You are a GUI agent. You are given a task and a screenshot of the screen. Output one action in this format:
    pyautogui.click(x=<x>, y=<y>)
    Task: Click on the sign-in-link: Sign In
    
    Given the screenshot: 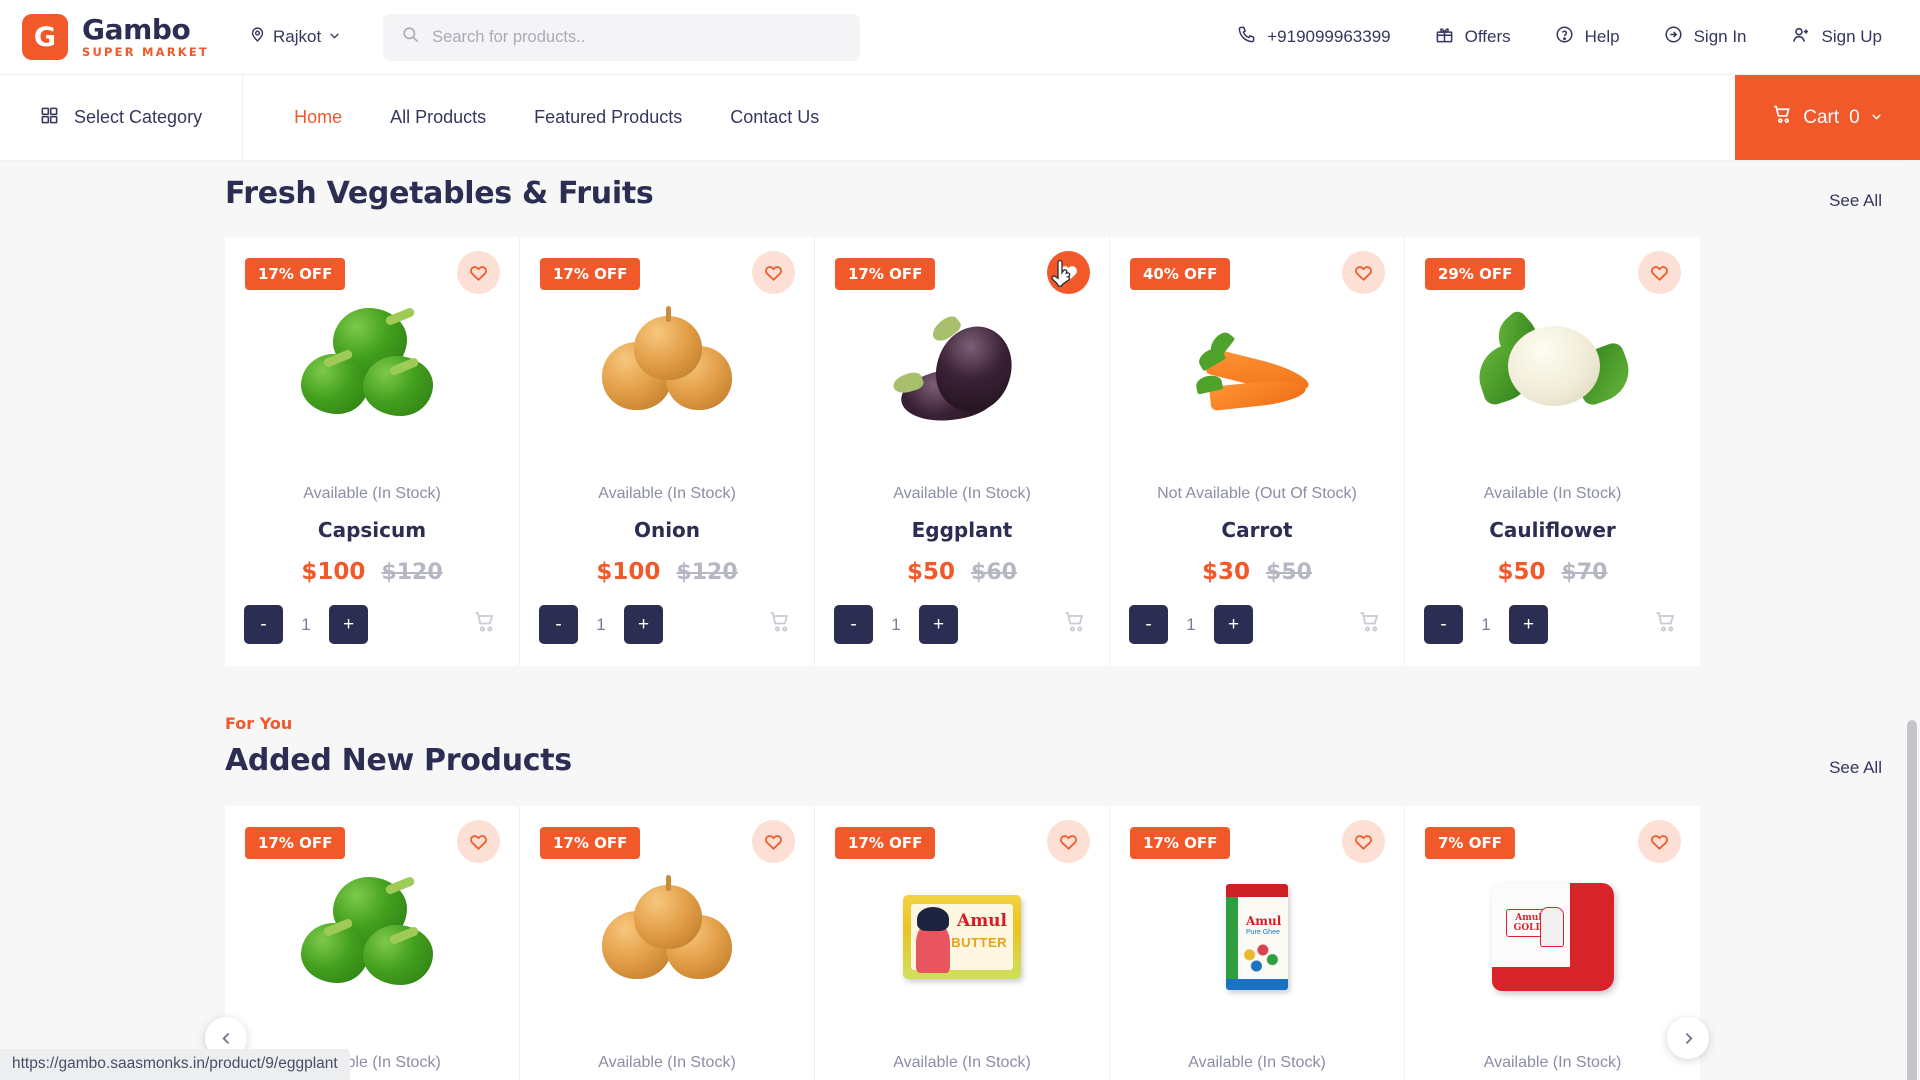 What is the action you would take?
    pyautogui.click(x=1705, y=37)
    